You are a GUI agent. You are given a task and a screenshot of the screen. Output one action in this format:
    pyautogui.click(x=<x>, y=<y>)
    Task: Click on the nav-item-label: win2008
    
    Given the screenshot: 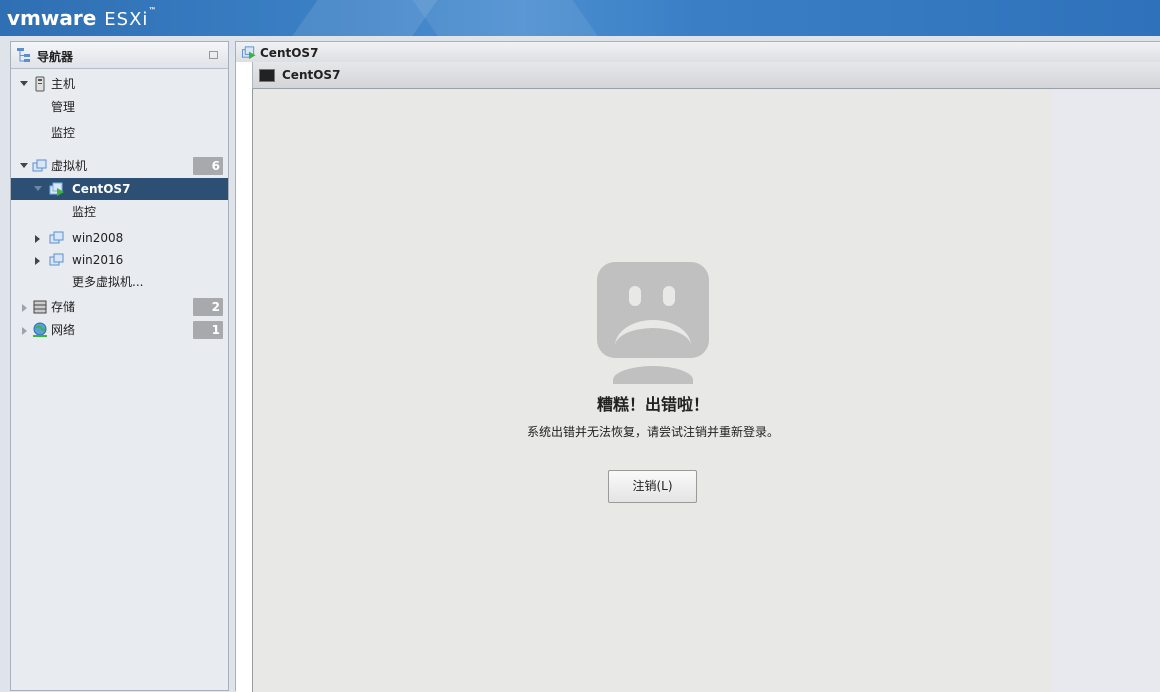 What is the action you would take?
    pyautogui.click(x=98, y=238)
    